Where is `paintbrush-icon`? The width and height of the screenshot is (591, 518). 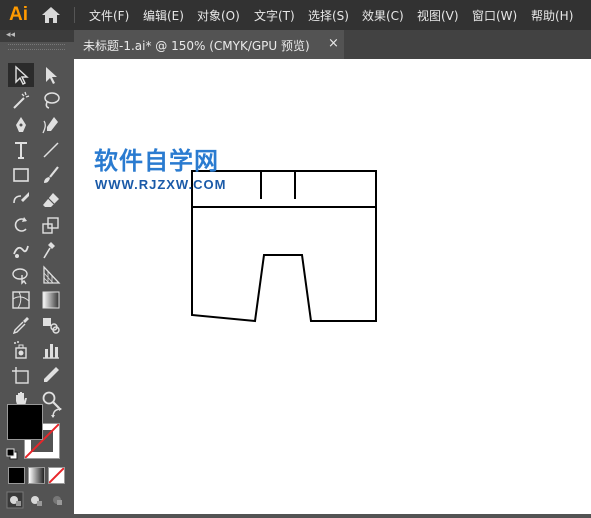 paintbrush-icon is located at coordinates (51, 175).